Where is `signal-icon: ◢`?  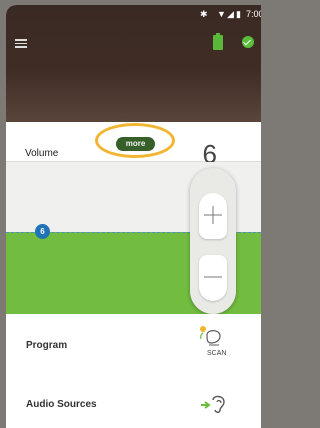
signal-icon: ◢ is located at coordinates (230, 14).